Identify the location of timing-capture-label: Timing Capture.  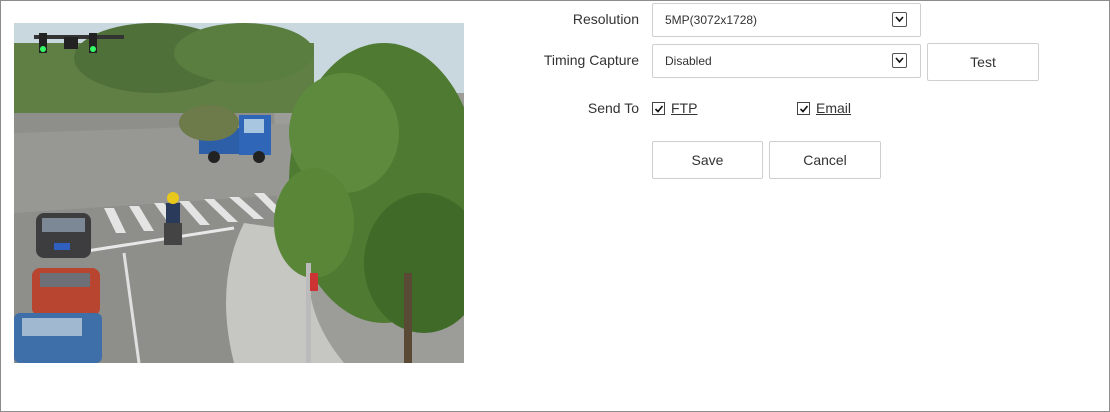
(591, 60).